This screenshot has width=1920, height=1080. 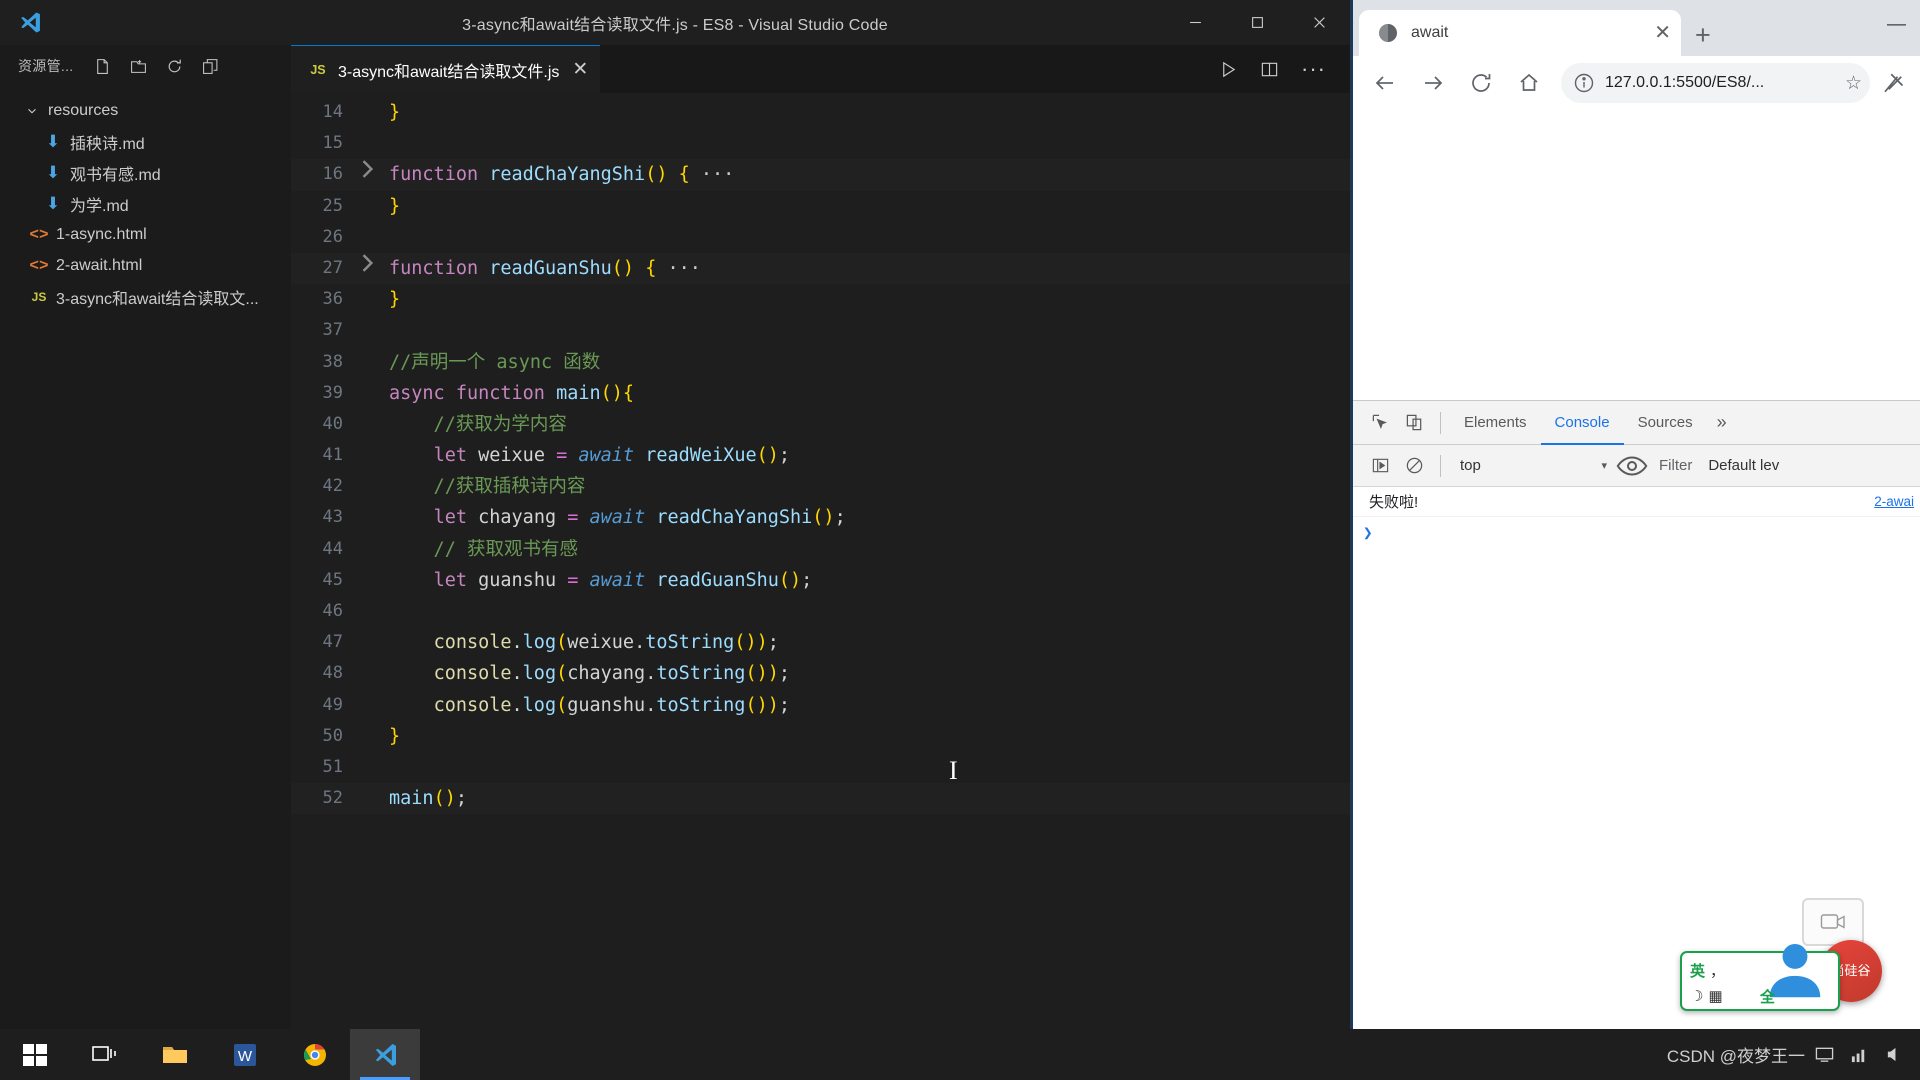 What do you see at coordinates (1665, 423) in the screenshot?
I see `tab-sources: Sources` at bounding box center [1665, 423].